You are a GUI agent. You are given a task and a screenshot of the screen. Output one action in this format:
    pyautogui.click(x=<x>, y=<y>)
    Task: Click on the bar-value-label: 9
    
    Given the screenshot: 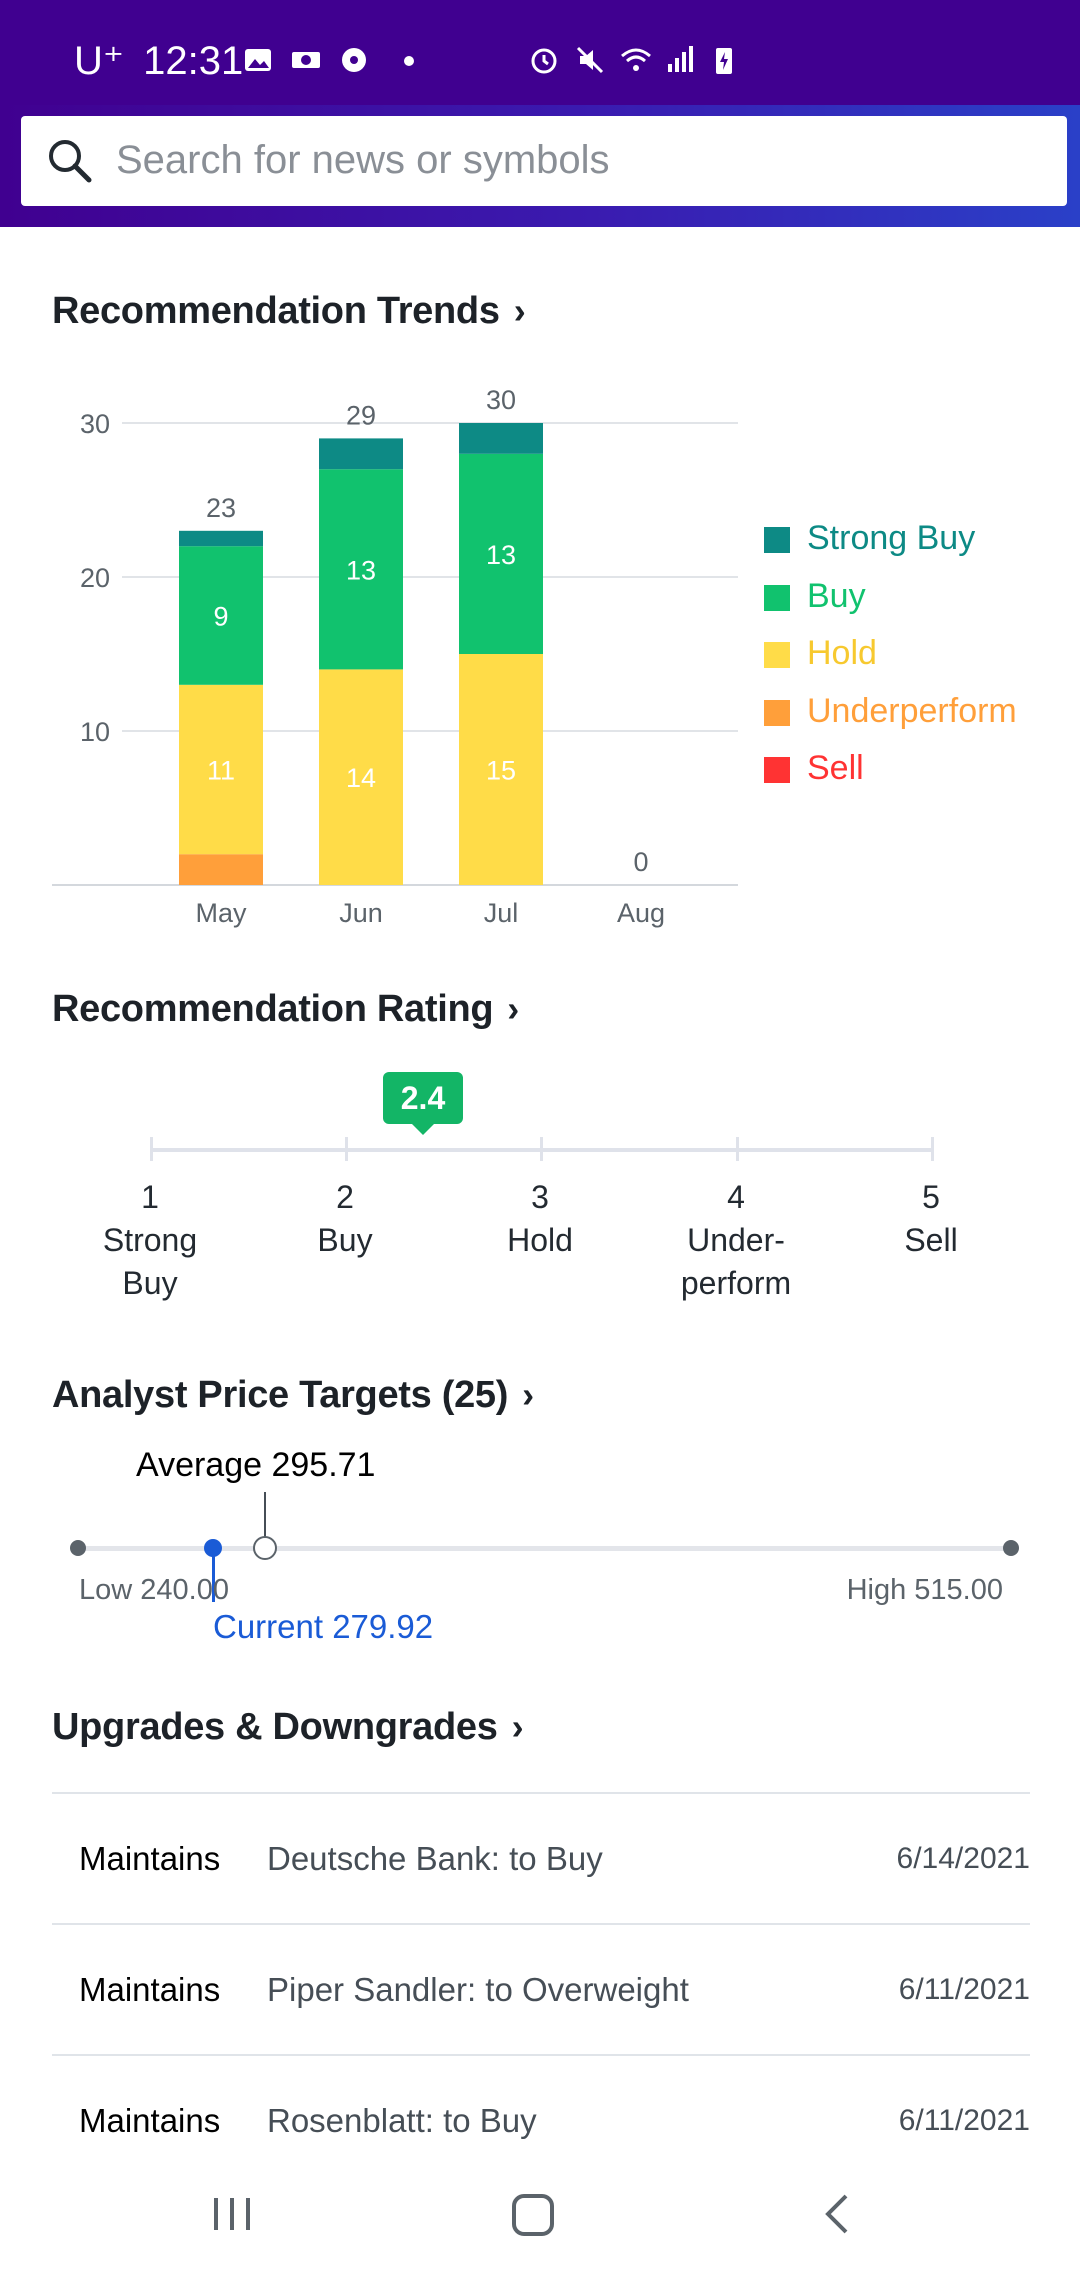 What is the action you would take?
    pyautogui.click(x=220, y=617)
    